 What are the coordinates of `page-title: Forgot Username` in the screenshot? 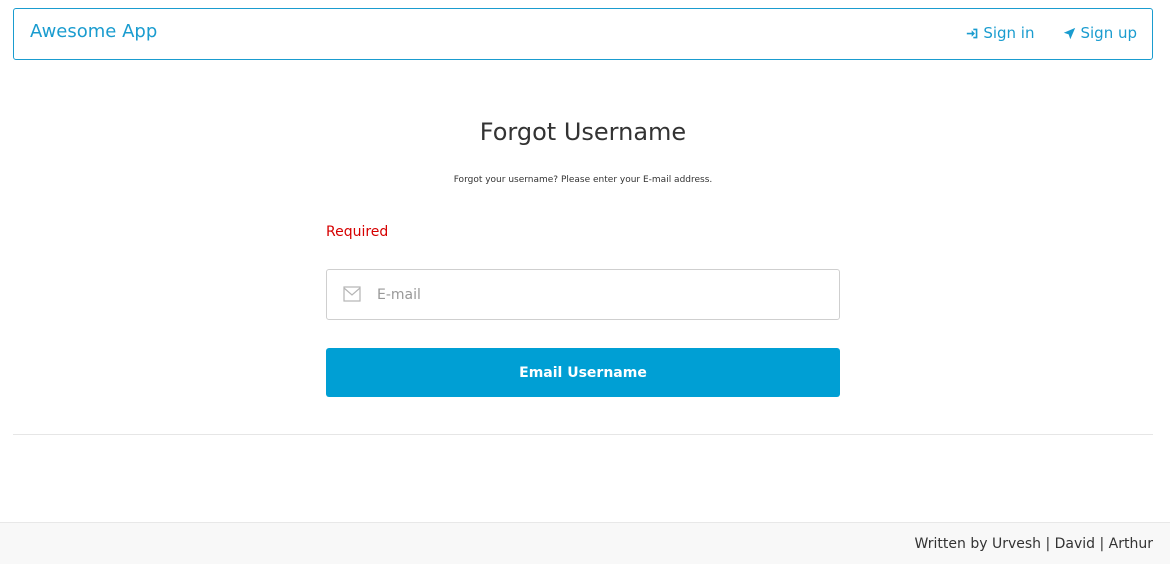 It's located at (583, 132).